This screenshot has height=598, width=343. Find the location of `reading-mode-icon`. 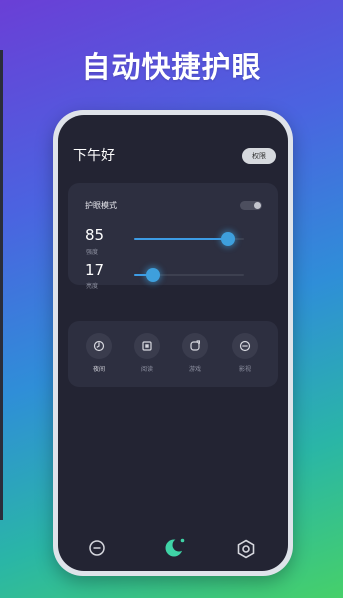

reading-mode-icon is located at coordinates (147, 346).